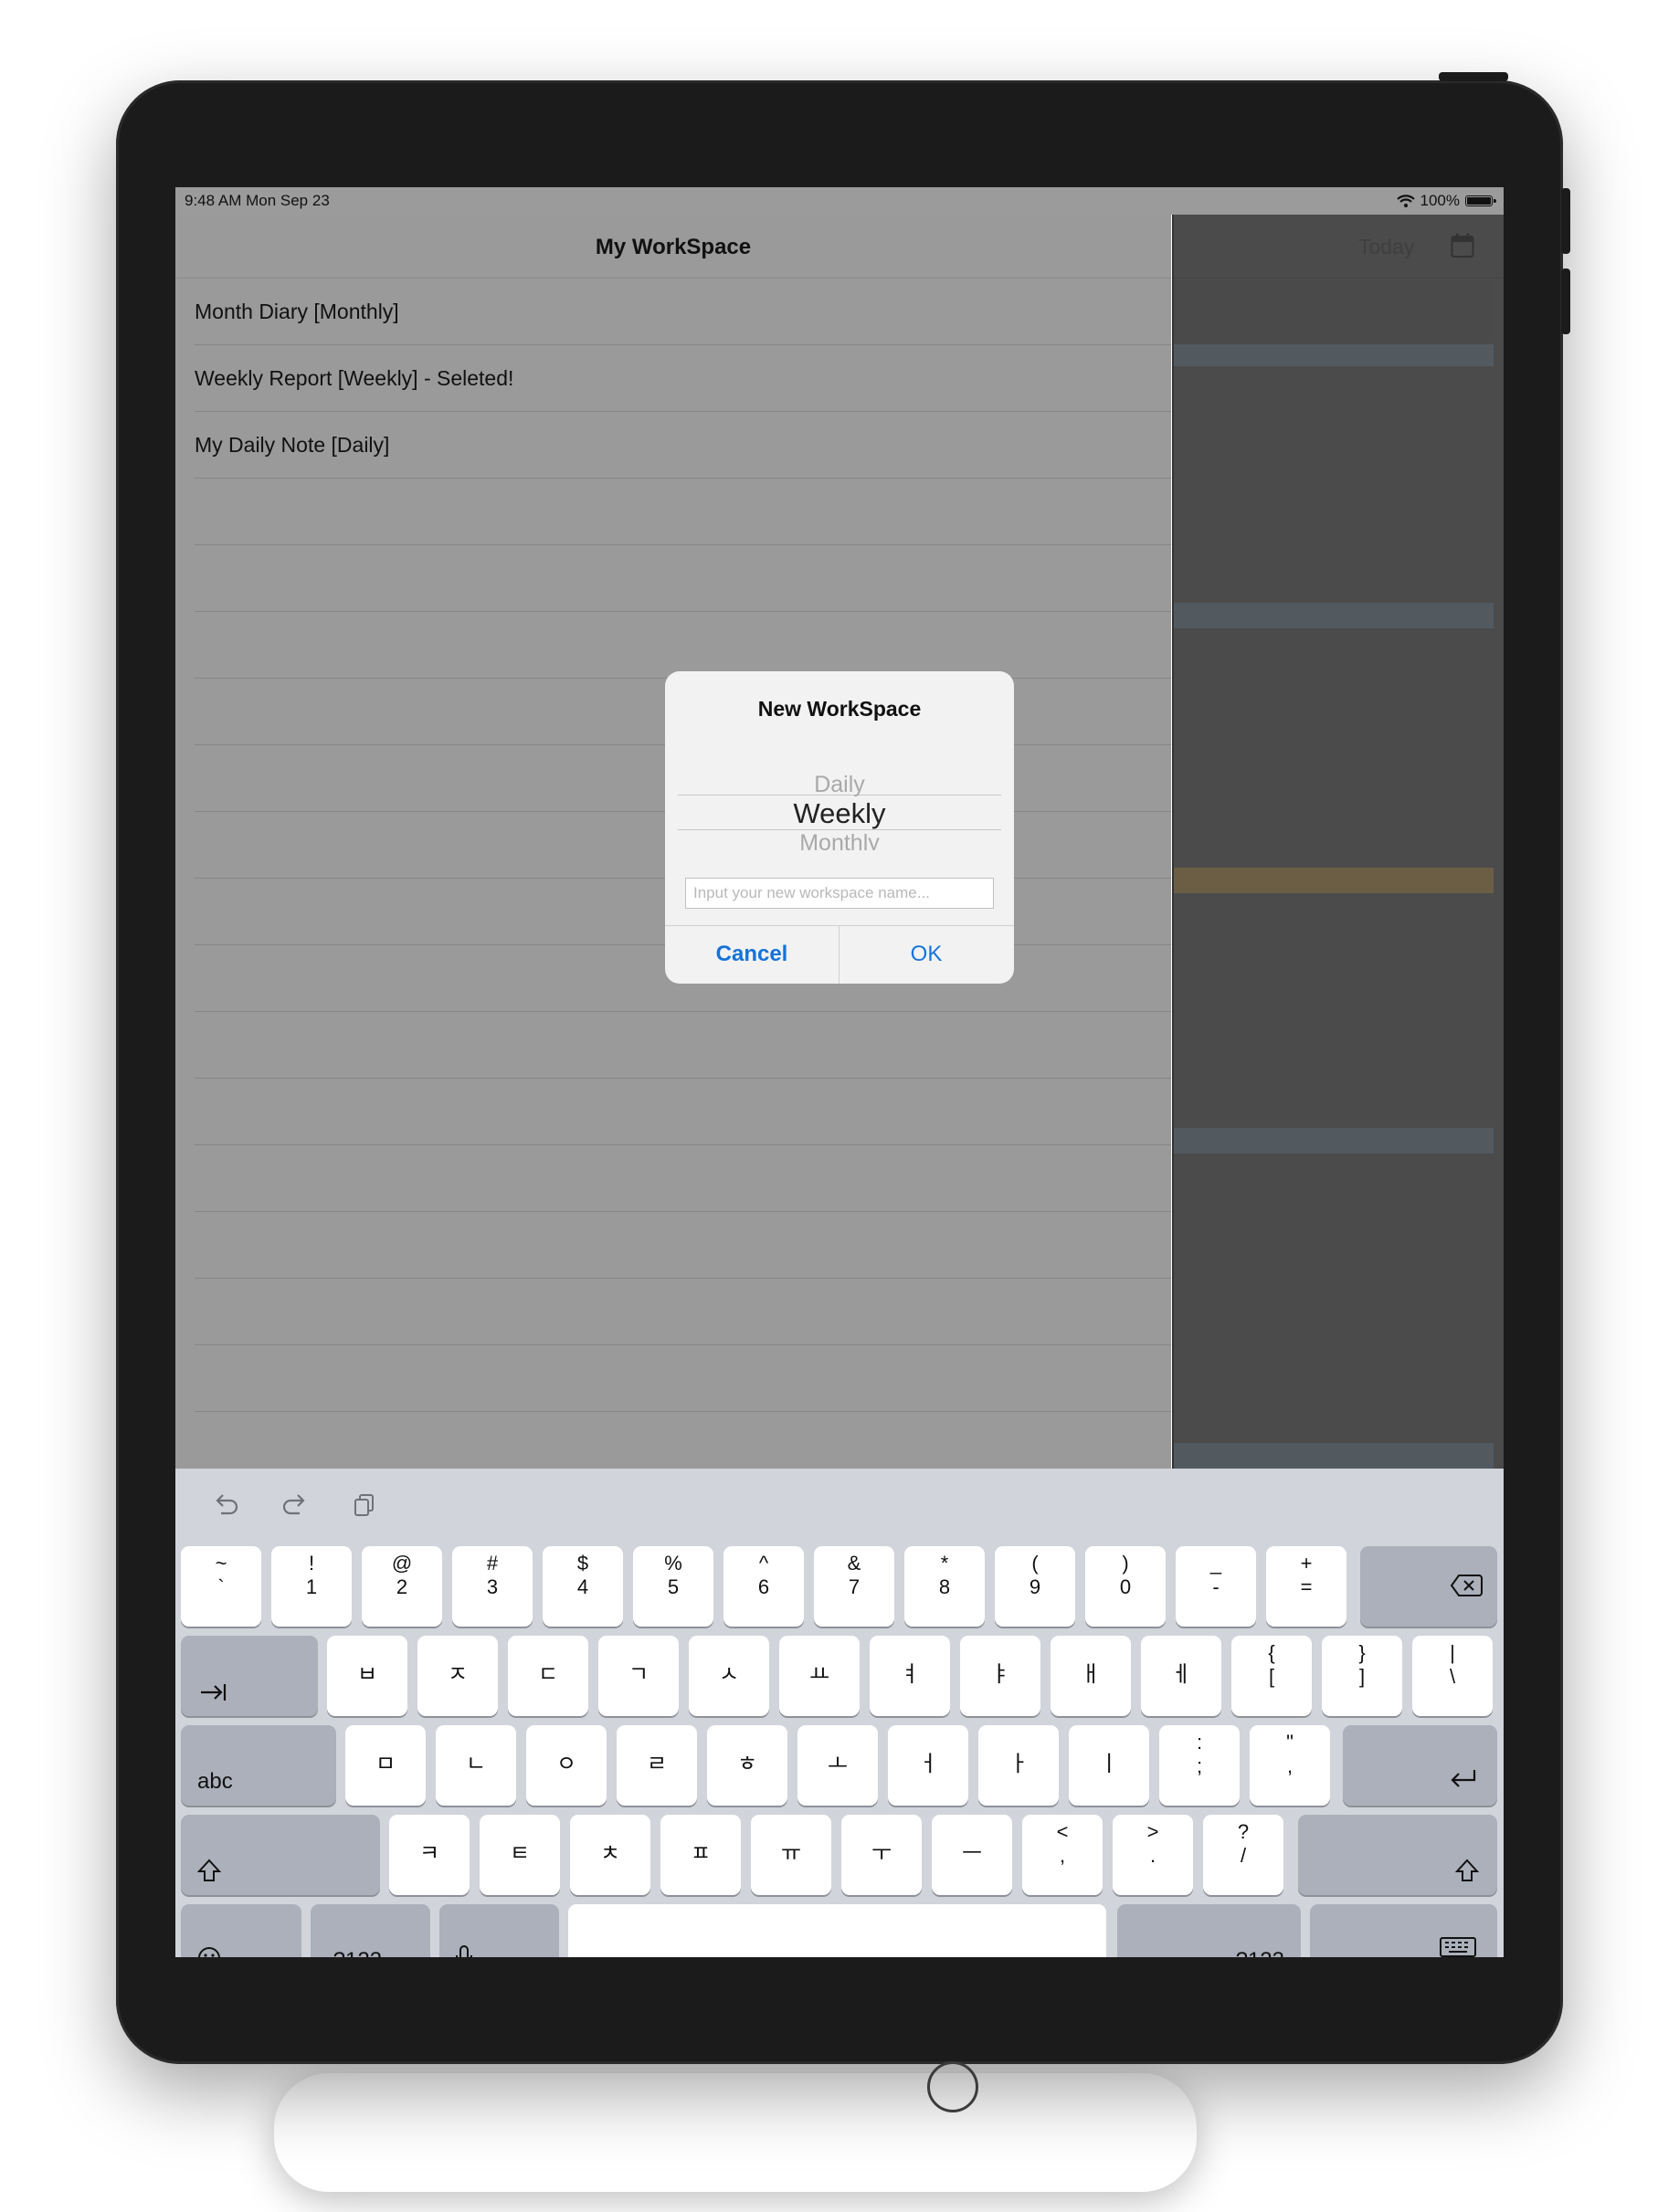  I want to click on list-item: Weekly Report [Weekly] - Seleted!, so click(683, 378).